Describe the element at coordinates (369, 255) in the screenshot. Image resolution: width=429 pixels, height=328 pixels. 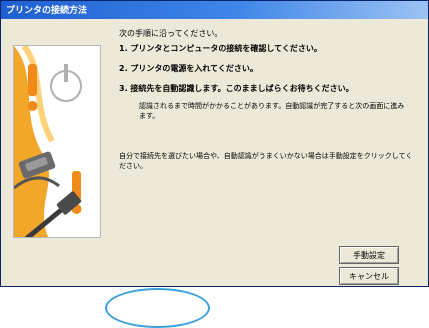
I see `manual-setup-button: 手動設定` at that location.